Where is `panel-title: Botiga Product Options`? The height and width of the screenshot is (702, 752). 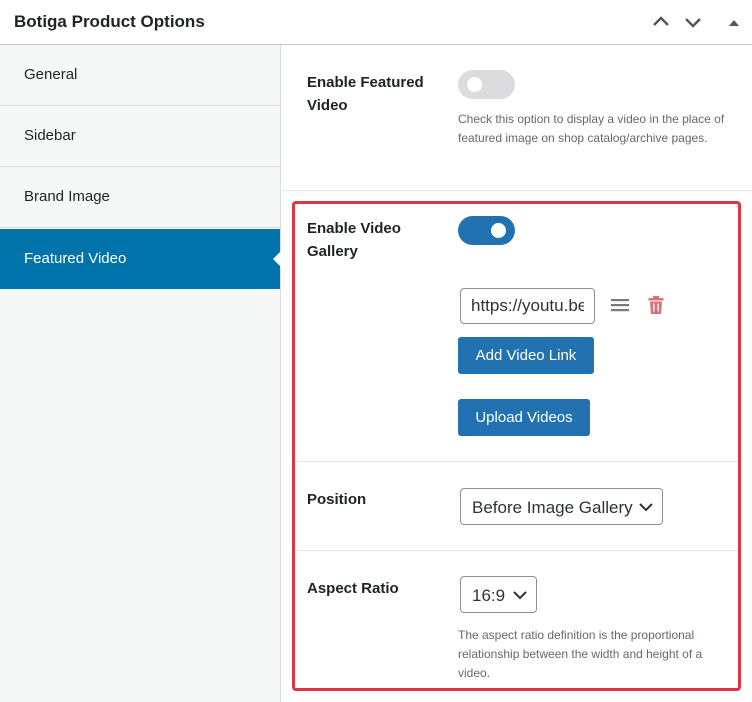
panel-title: Botiga Product Options is located at coordinates (109, 21).